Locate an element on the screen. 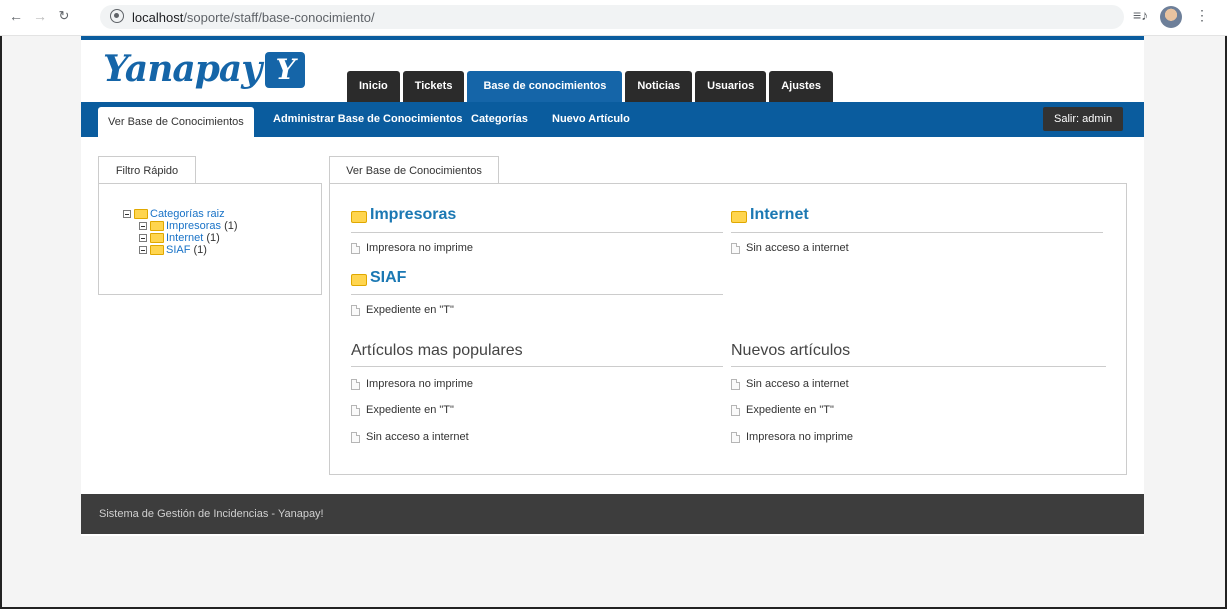 The height and width of the screenshot is (609, 1227). popular-article-link: Sin acceso a internet is located at coordinates (410, 437).